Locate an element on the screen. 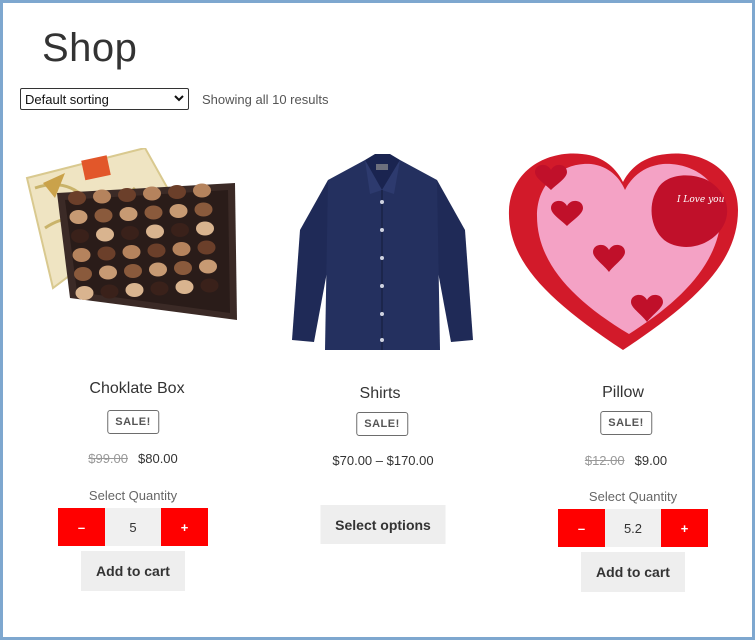 The width and height of the screenshot is (755, 640). quantity-input: 5.2 is located at coordinates (633, 528).